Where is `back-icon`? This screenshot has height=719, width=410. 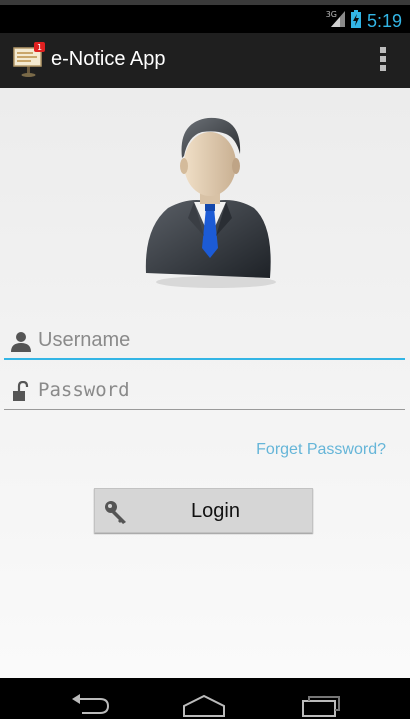
back-icon is located at coordinates (90, 705).